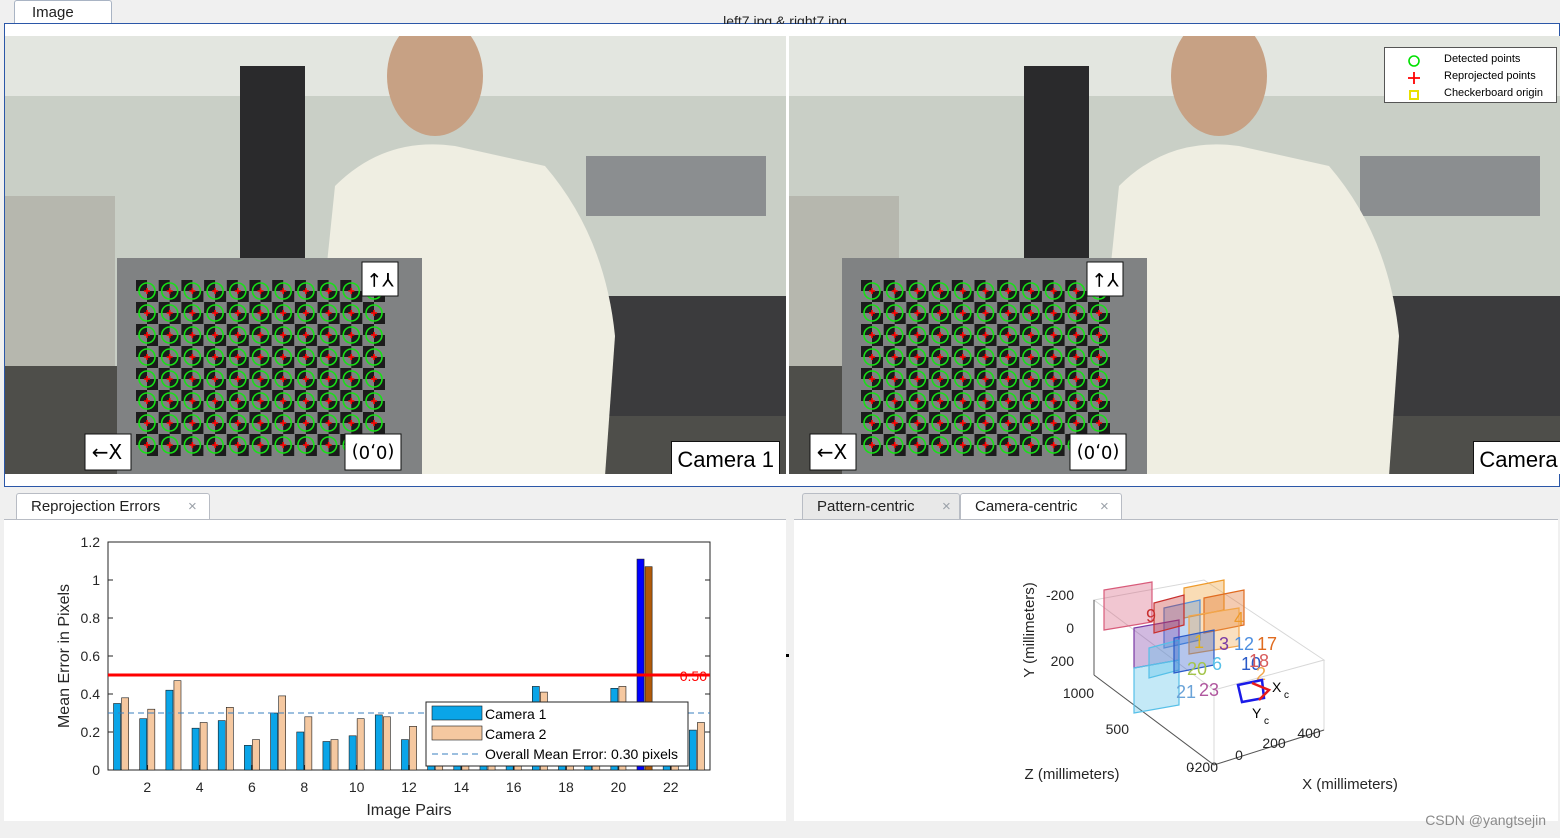  What do you see at coordinates (693, 676) in the screenshot?
I see `threshold-label: 0.50` at bounding box center [693, 676].